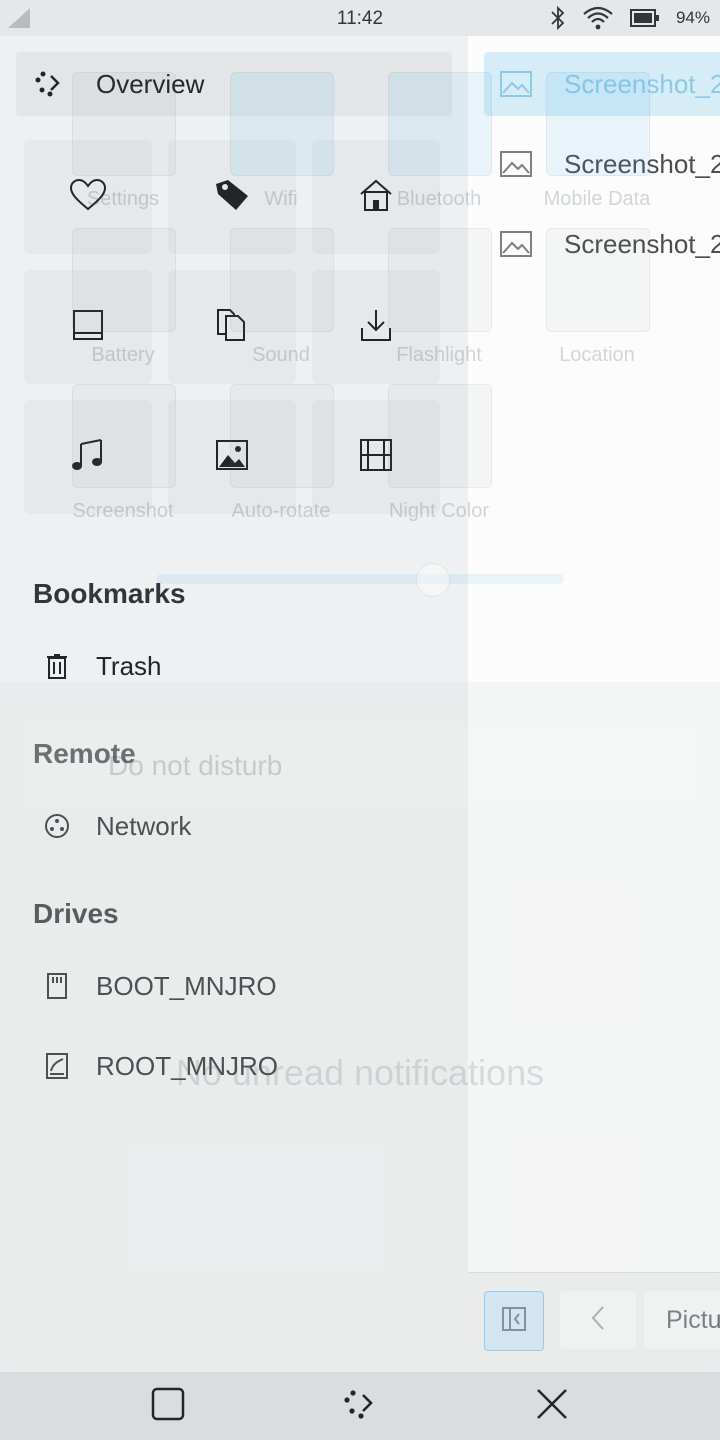 The height and width of the screenshot is (1440, 720). I want to click on breadcrumb: Pictu, so click(682, 1320).